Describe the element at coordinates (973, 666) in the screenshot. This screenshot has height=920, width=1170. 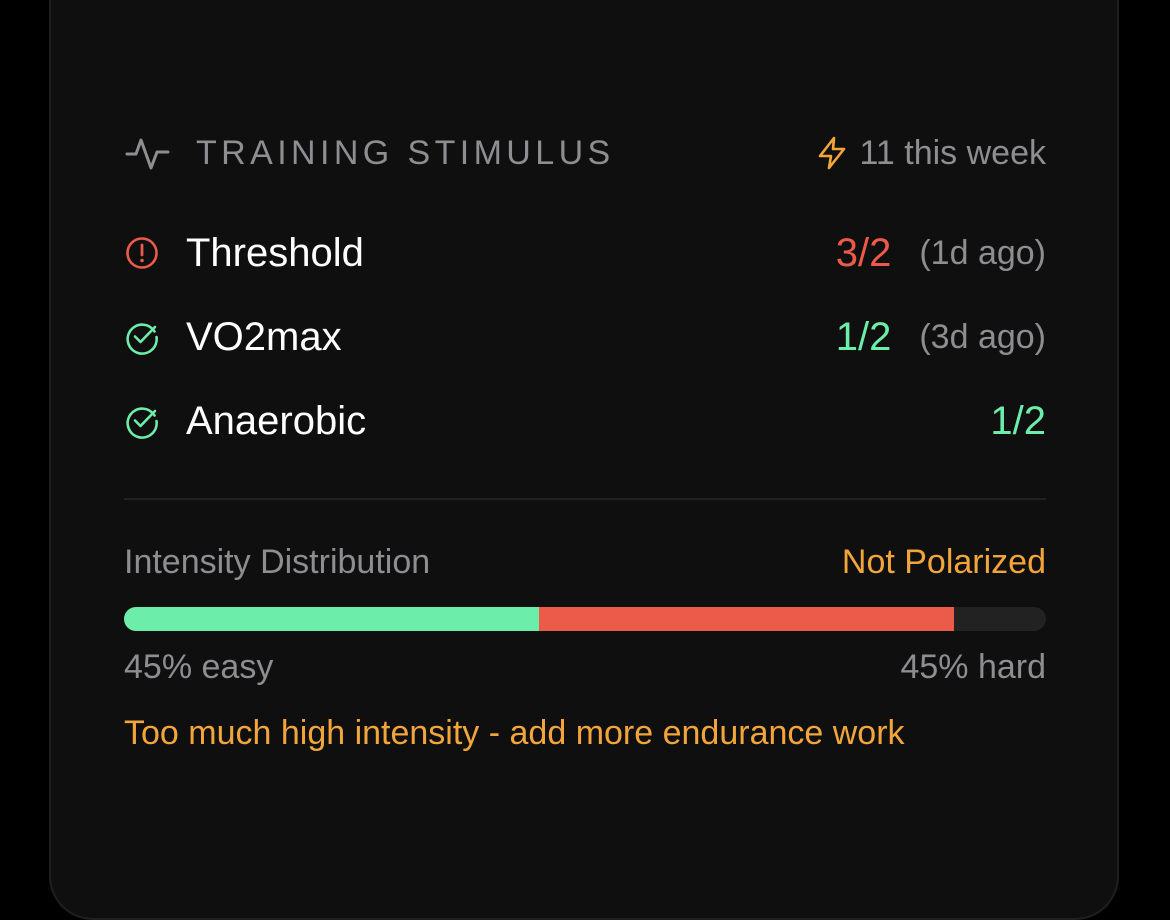
I see `hard-percent-label: 45% hard` at that location.